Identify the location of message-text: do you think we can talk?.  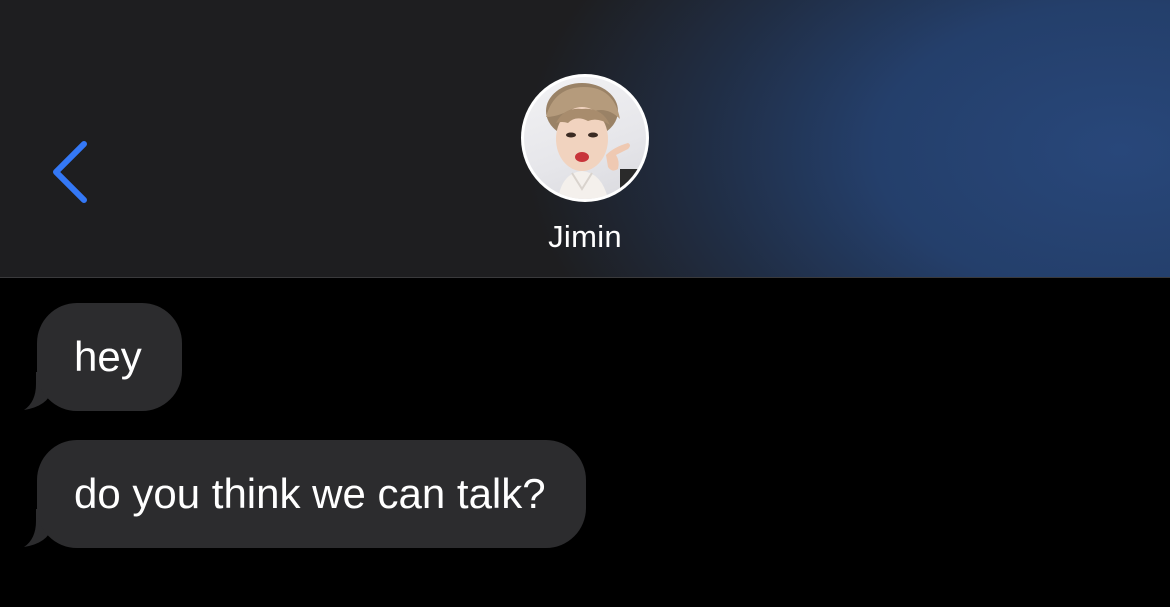
(310, 493).